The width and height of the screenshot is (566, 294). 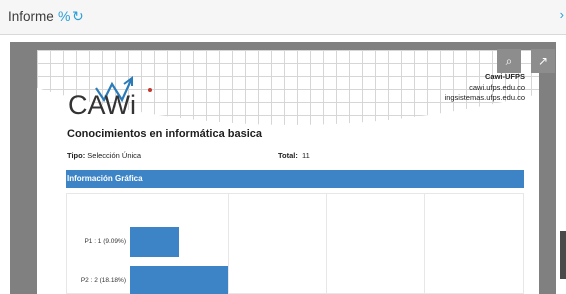 I want to click on total-value: 11, so click(x=306, y=155).